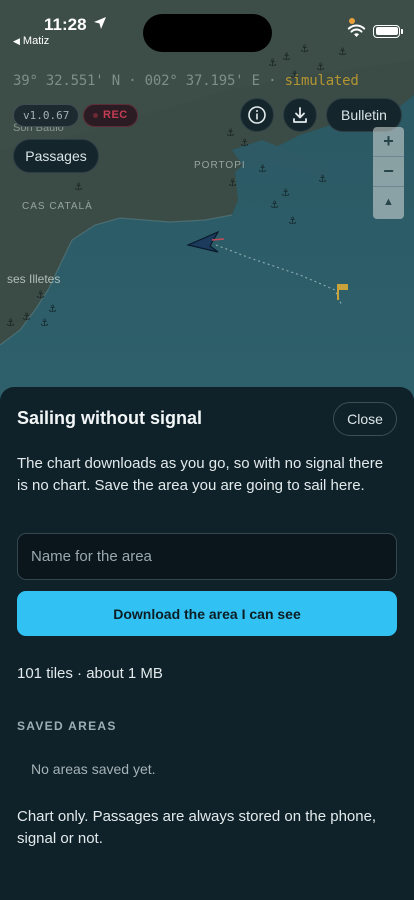  I want to click on saved-areas-empty-message: No areas saved yet., so click(93, 769).